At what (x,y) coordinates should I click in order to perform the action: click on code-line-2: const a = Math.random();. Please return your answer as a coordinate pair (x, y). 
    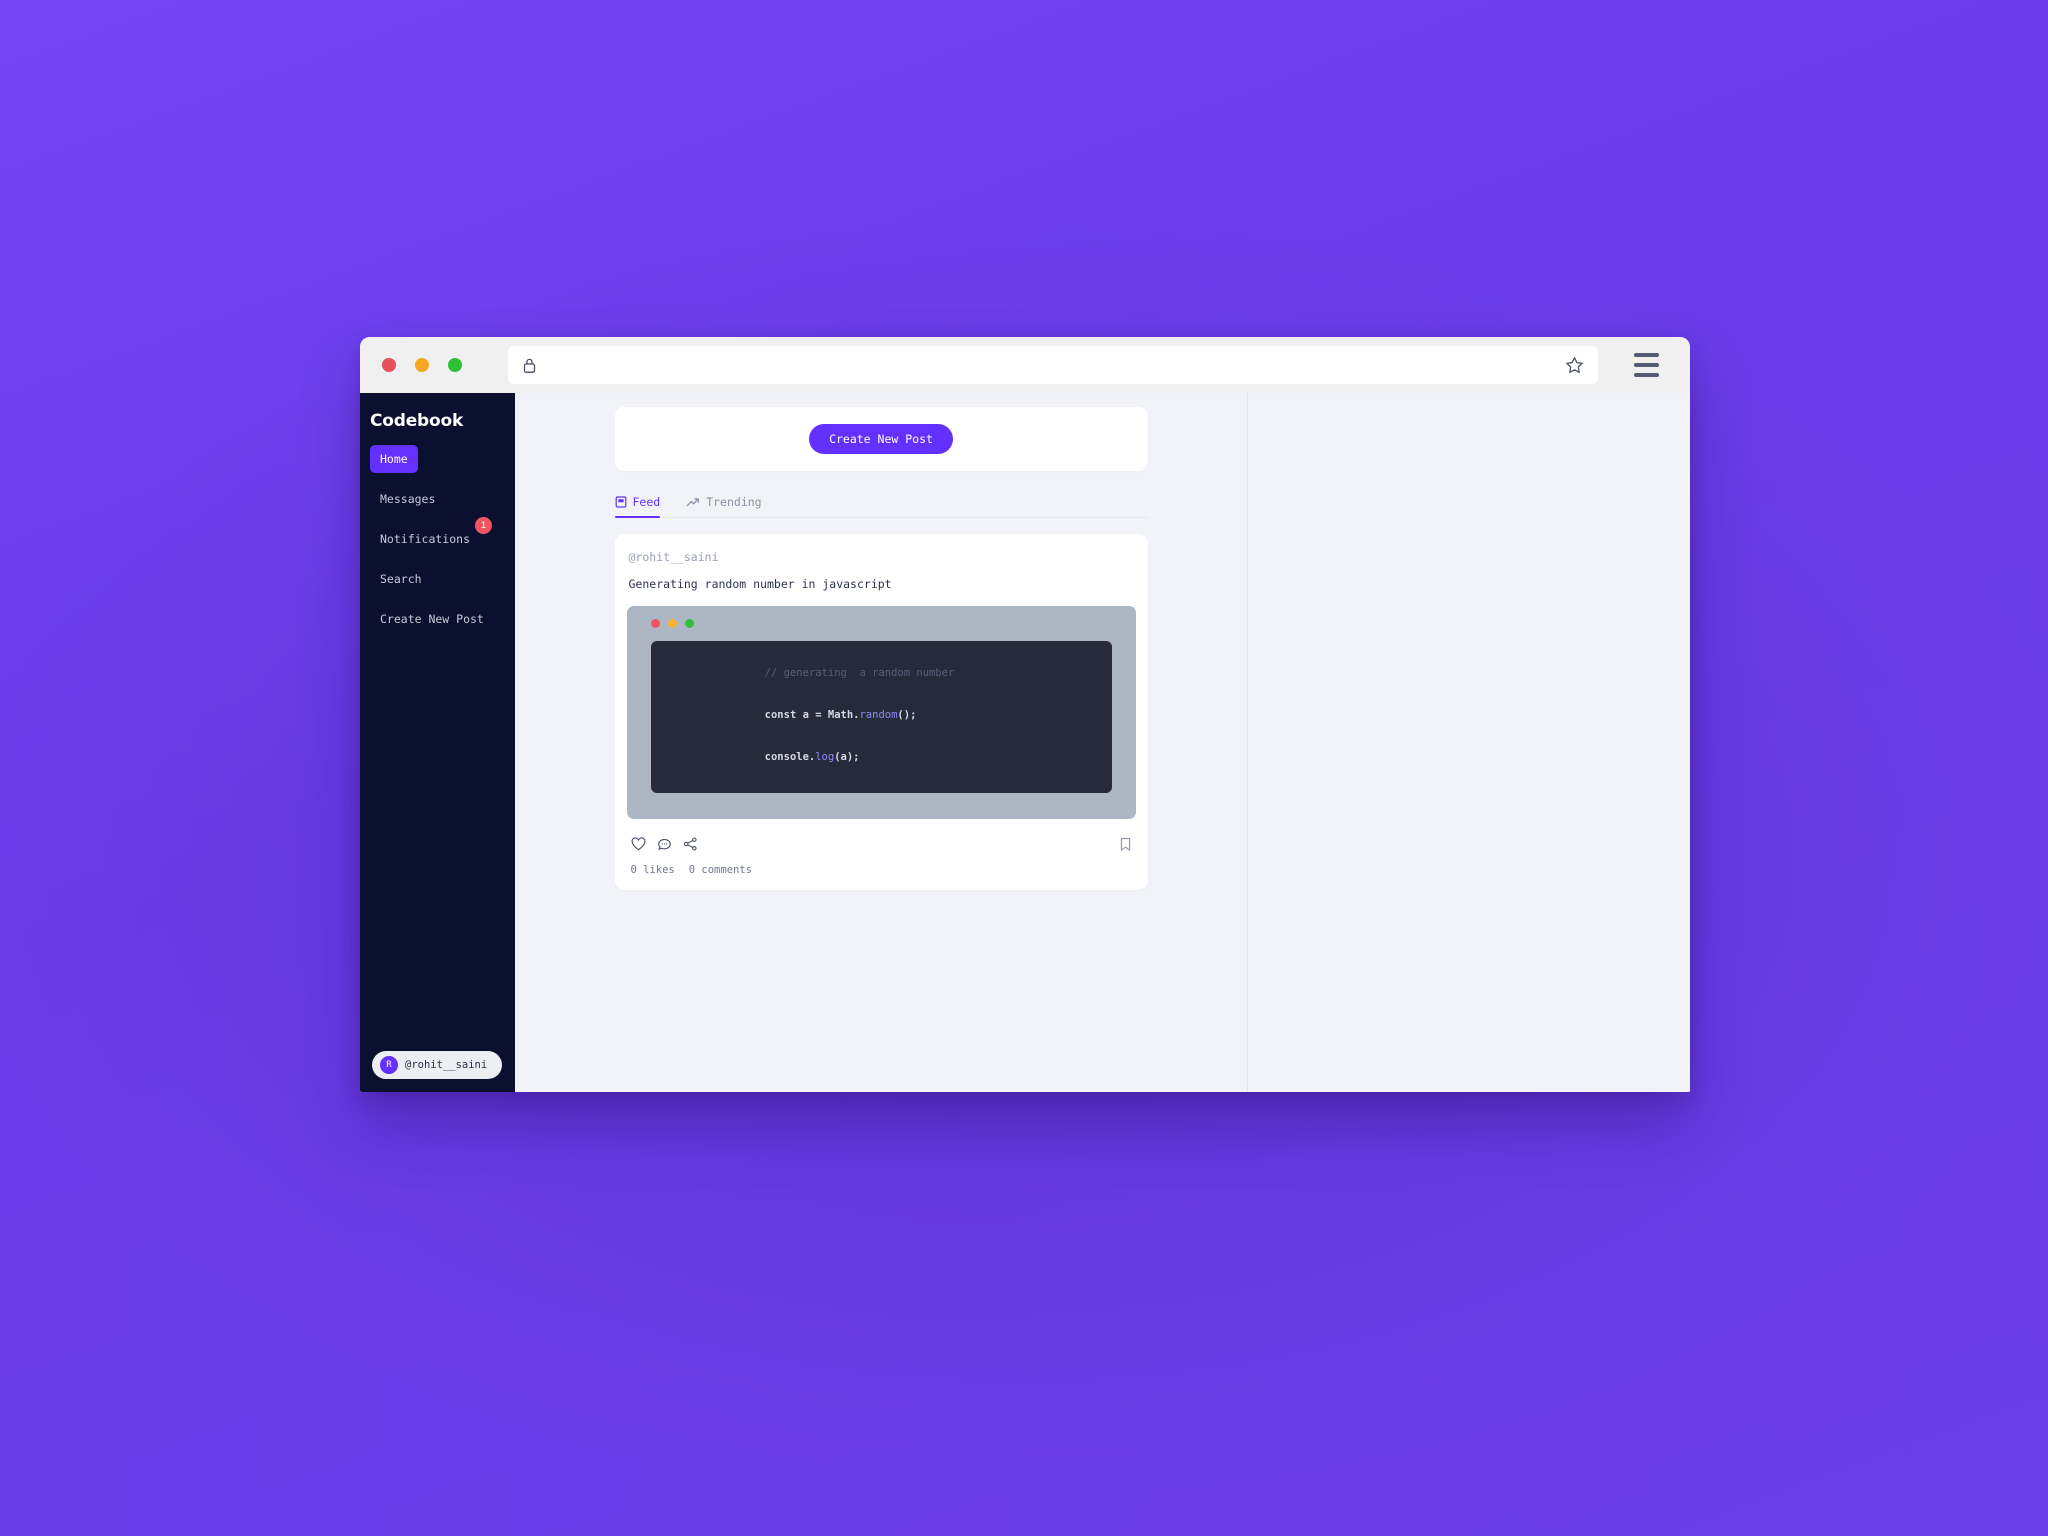
    Looking at the image, I should click on (881, 716).